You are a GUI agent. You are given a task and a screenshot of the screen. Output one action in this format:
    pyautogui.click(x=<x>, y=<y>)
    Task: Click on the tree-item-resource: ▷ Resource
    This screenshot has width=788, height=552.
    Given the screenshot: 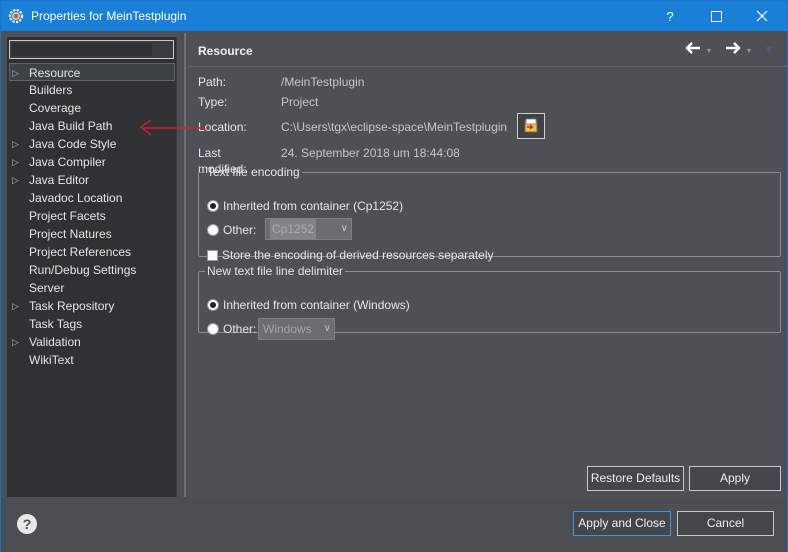 What is the action you would take?
    pyautogui.click(x=92, y=72)
    